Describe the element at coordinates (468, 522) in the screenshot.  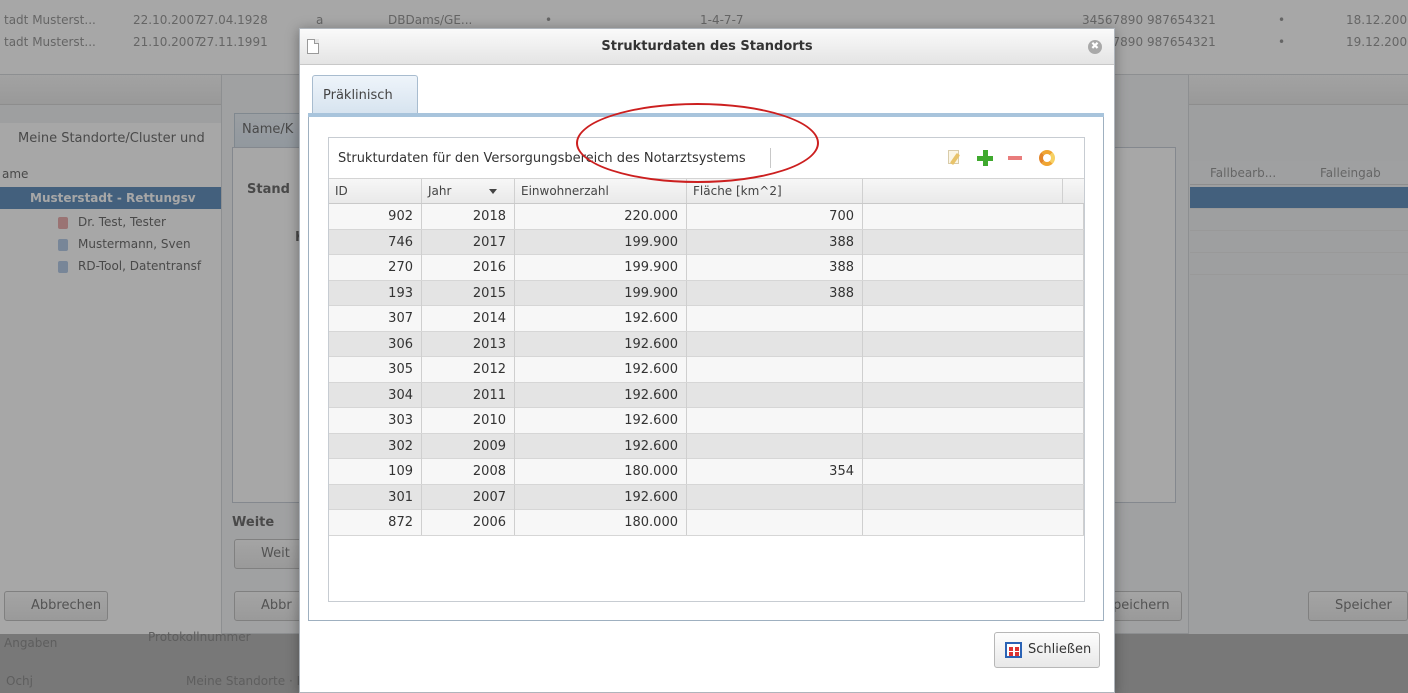
I see `cell-jahr: 2006` at that location.